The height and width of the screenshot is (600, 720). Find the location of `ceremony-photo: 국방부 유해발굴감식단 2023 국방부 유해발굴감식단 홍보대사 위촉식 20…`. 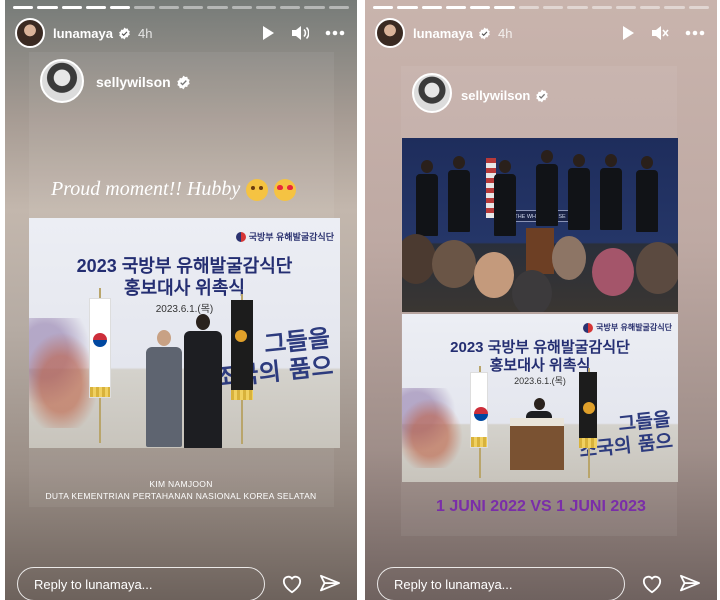

ceremony-photo: 국방부 유해발굴감식단 2023 국방부 유해발굴감식단 홍보대사 위촉식 20… is located at coordinates (540, 398).